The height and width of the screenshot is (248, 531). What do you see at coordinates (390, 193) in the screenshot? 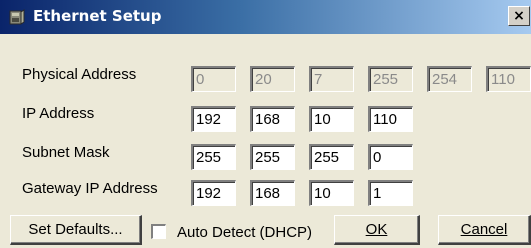
I see `gateway-ip-octet-4: 1` at bounding box center [390, 193].